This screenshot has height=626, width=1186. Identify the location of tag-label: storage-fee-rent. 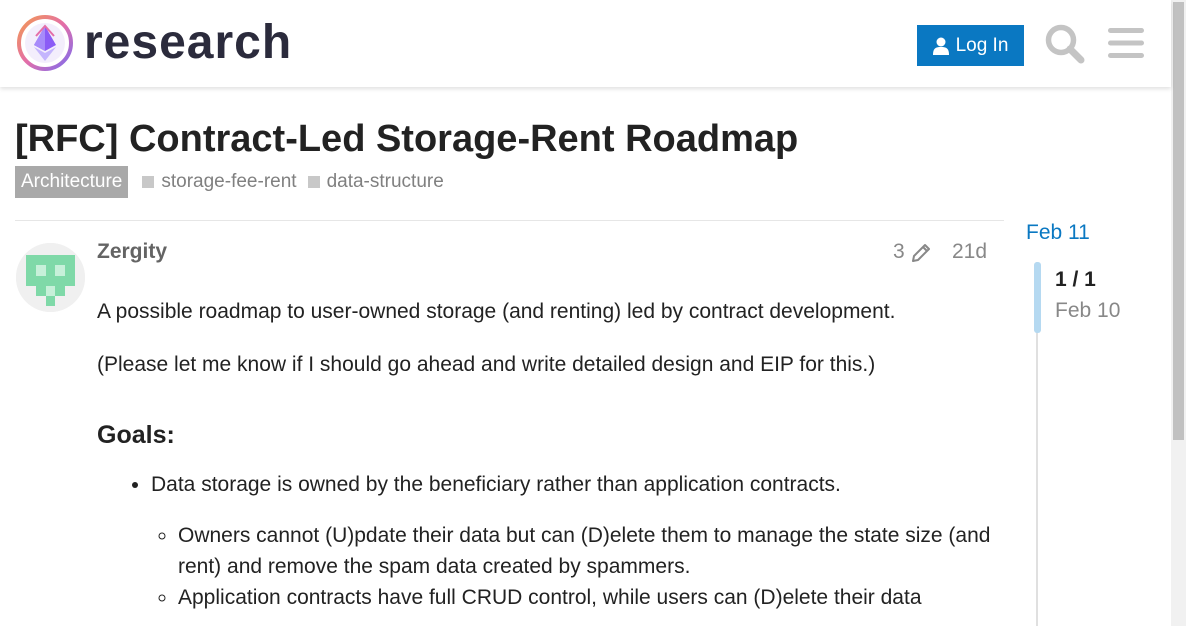
(229, 181).